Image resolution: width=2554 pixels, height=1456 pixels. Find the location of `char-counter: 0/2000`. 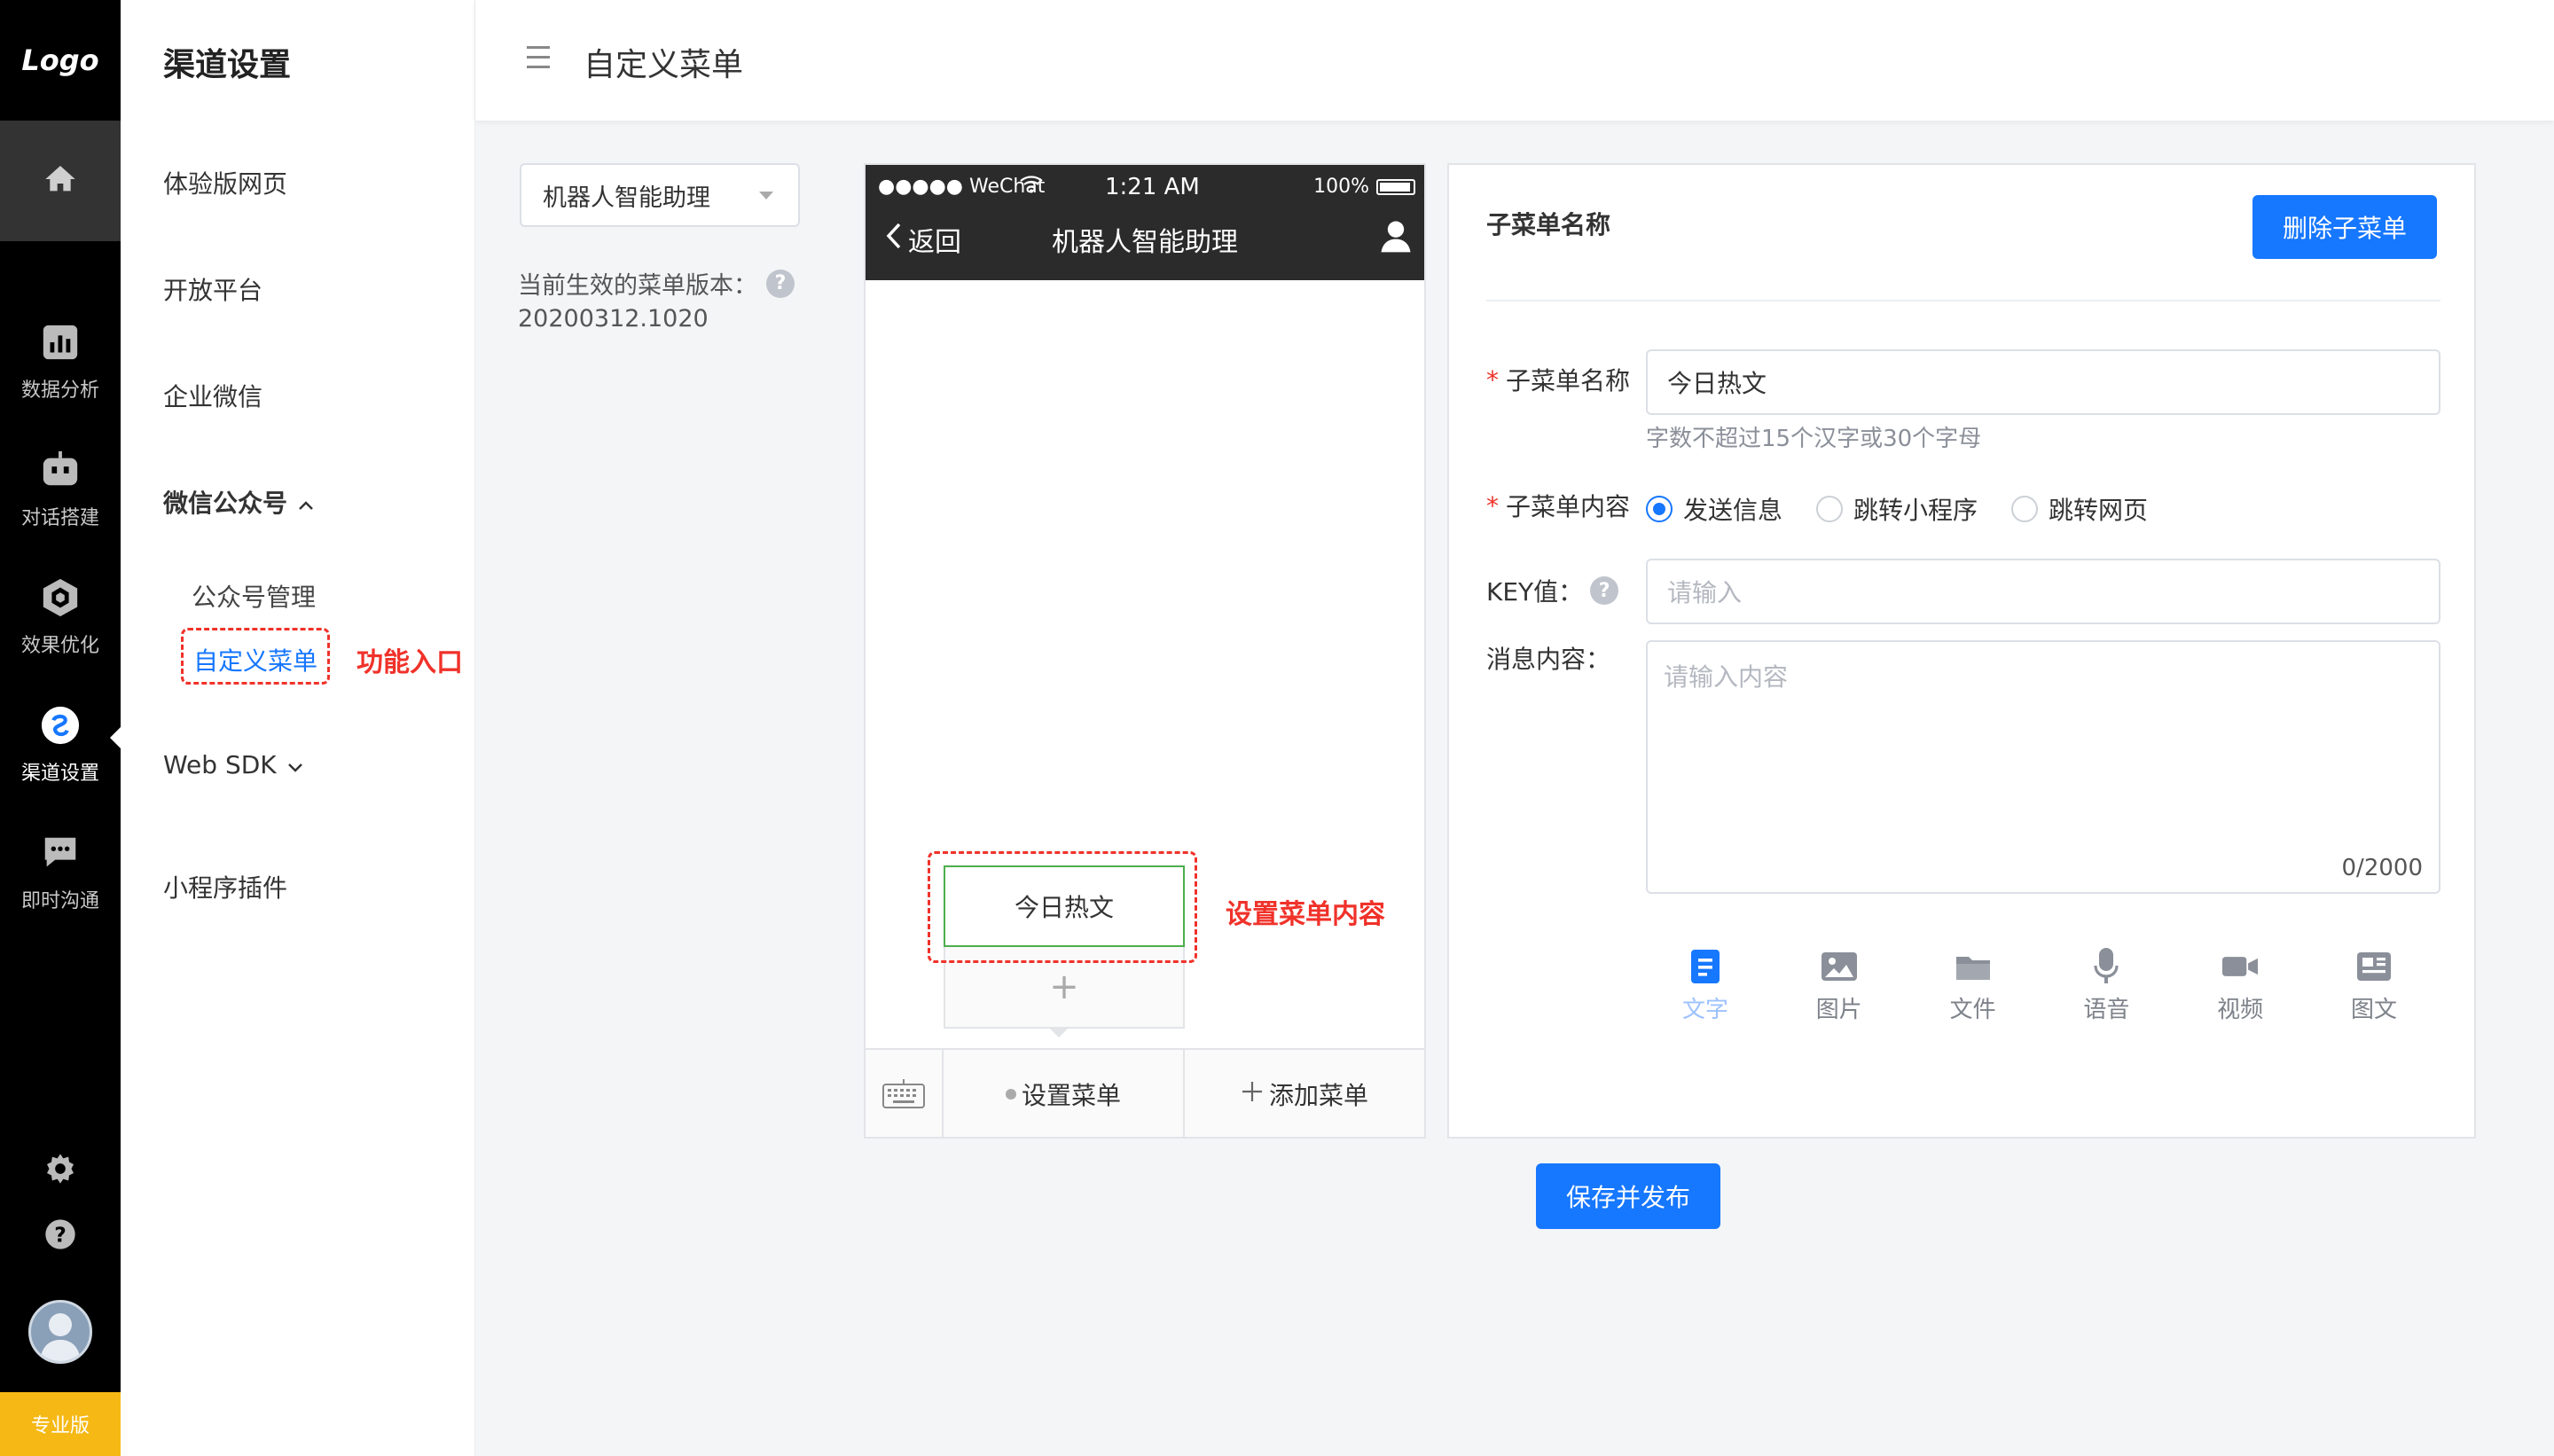

char-counter: 0/2000 is located at coordinates (2382, 868).